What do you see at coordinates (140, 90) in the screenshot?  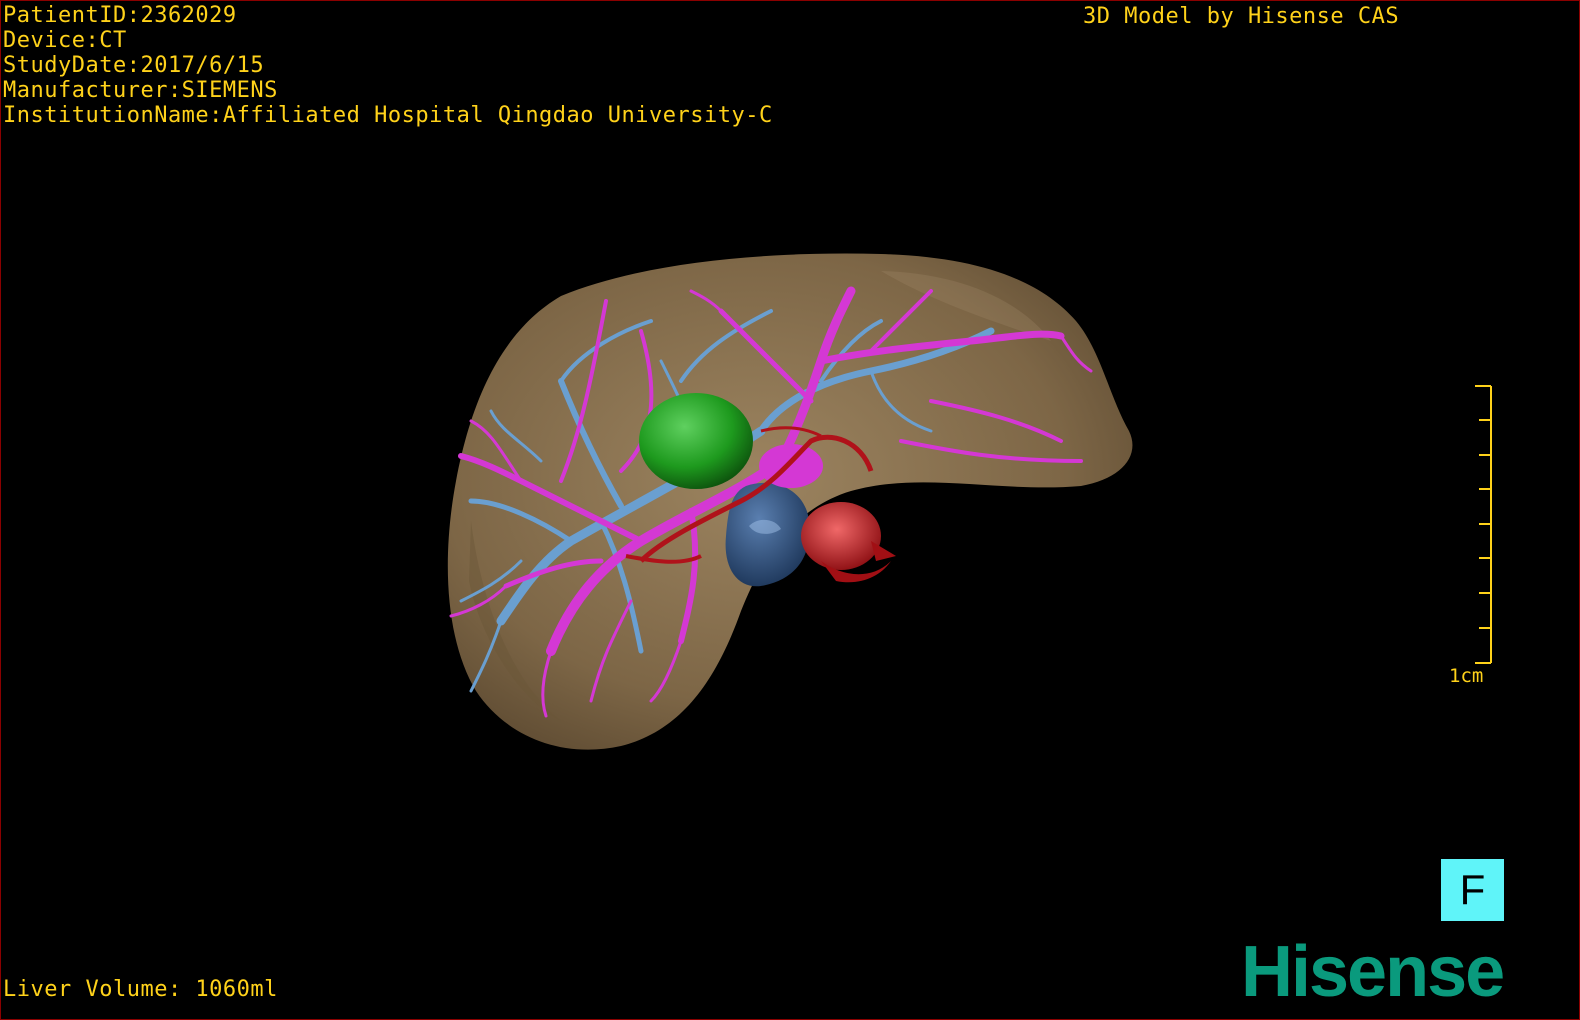 I see `manufacturer: Manufacturer:SIEMENS` at bounding box center [140, 90].